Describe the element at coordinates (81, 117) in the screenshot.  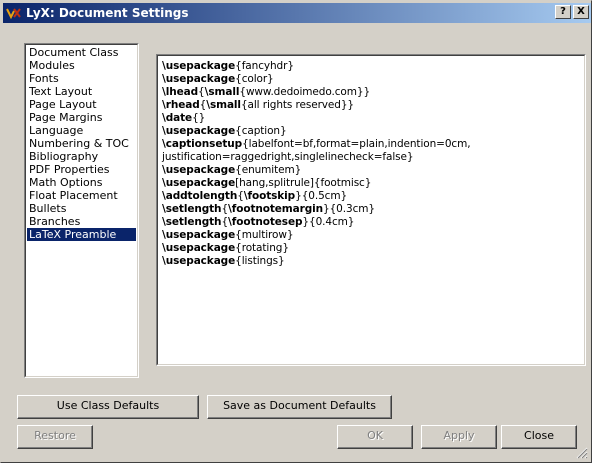
I see `sidebar-item: Page Margins` at that location.